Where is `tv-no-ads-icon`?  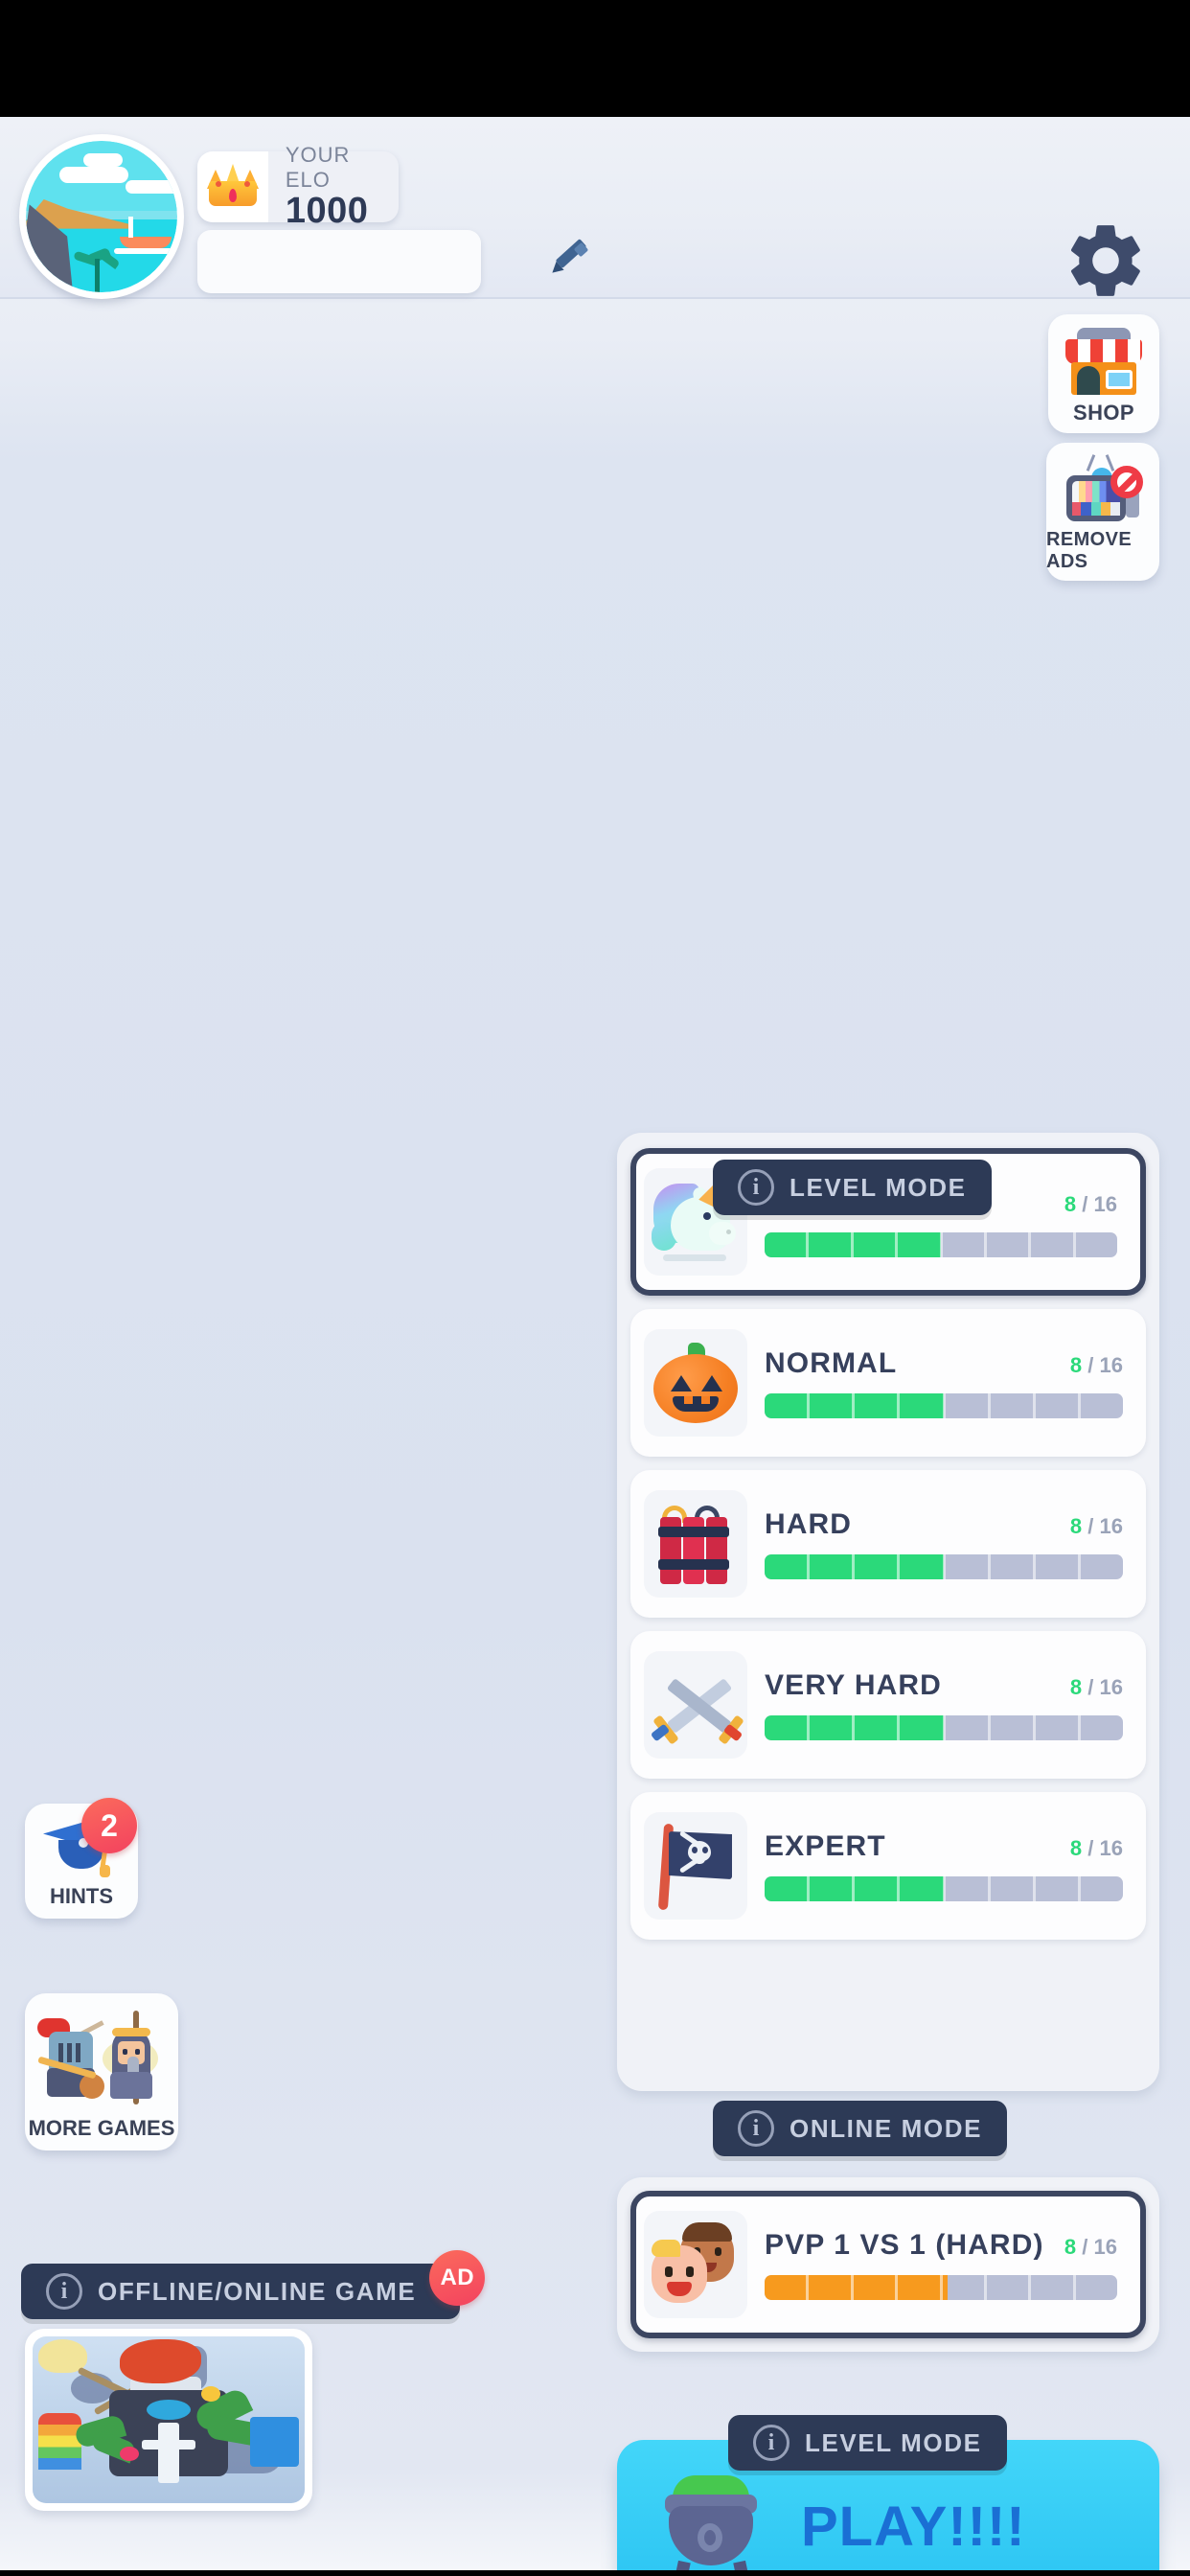
tv-no-ads-icon is located at coordinates (1103, 490).